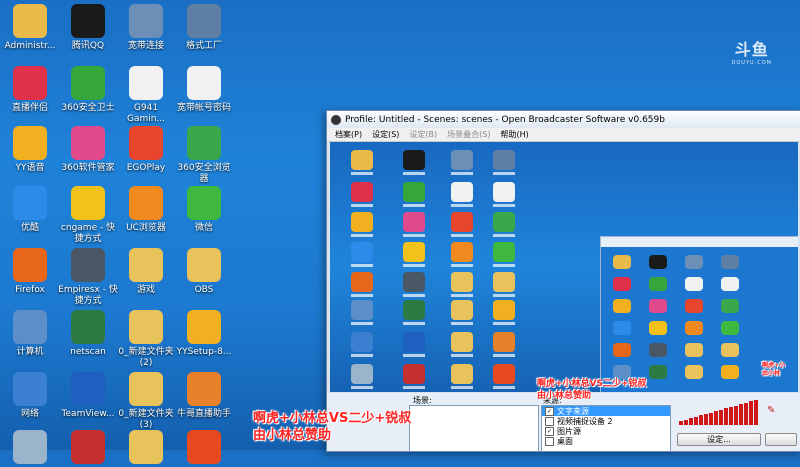  I want to click on desktop-icon: 腾讯QQ, so click(88, 28).